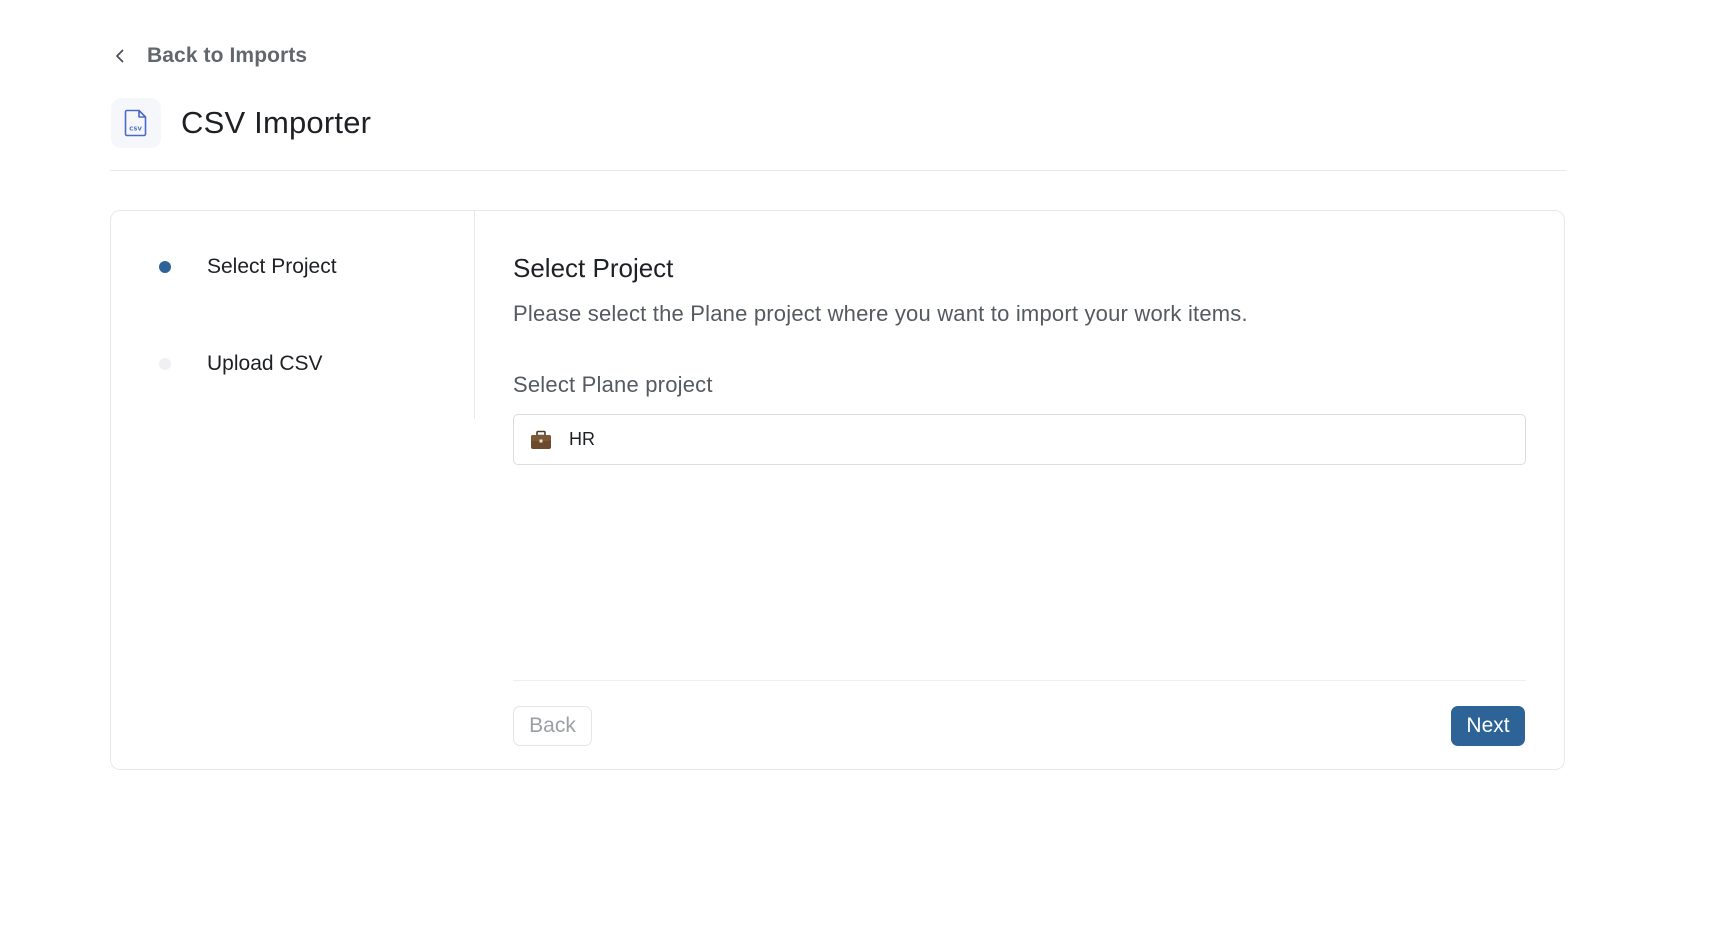 The image size is (1722, 928). I want to click on csv-icon-container: CSV, so click(136, 123).